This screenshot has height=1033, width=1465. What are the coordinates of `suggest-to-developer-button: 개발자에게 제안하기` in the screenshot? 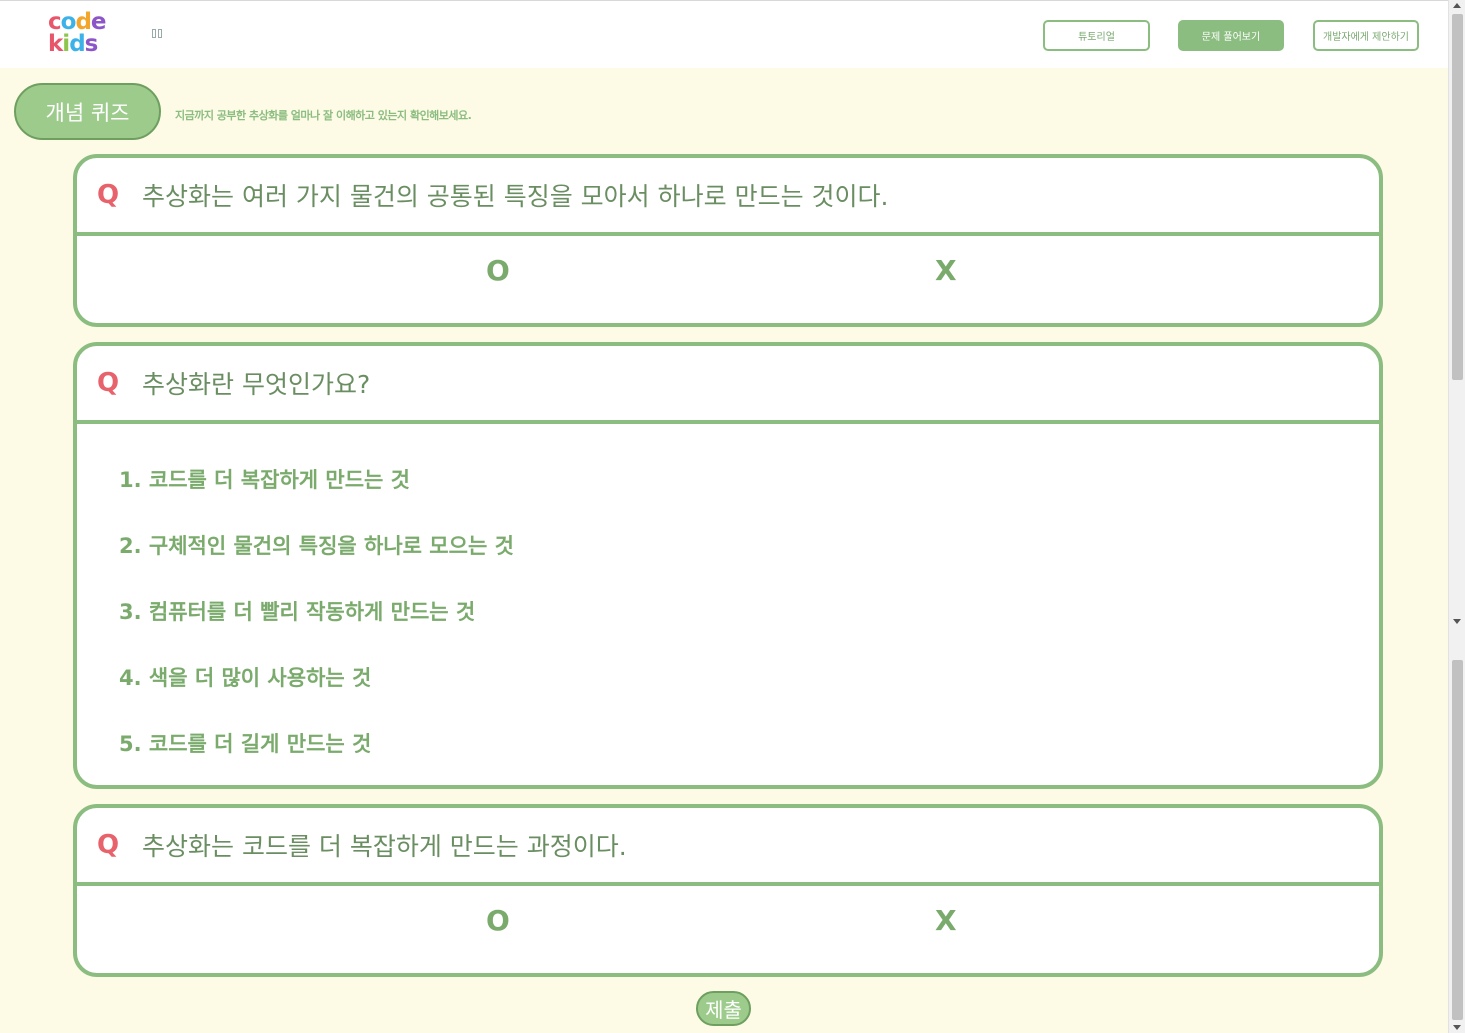 It's located at (1366, 35).